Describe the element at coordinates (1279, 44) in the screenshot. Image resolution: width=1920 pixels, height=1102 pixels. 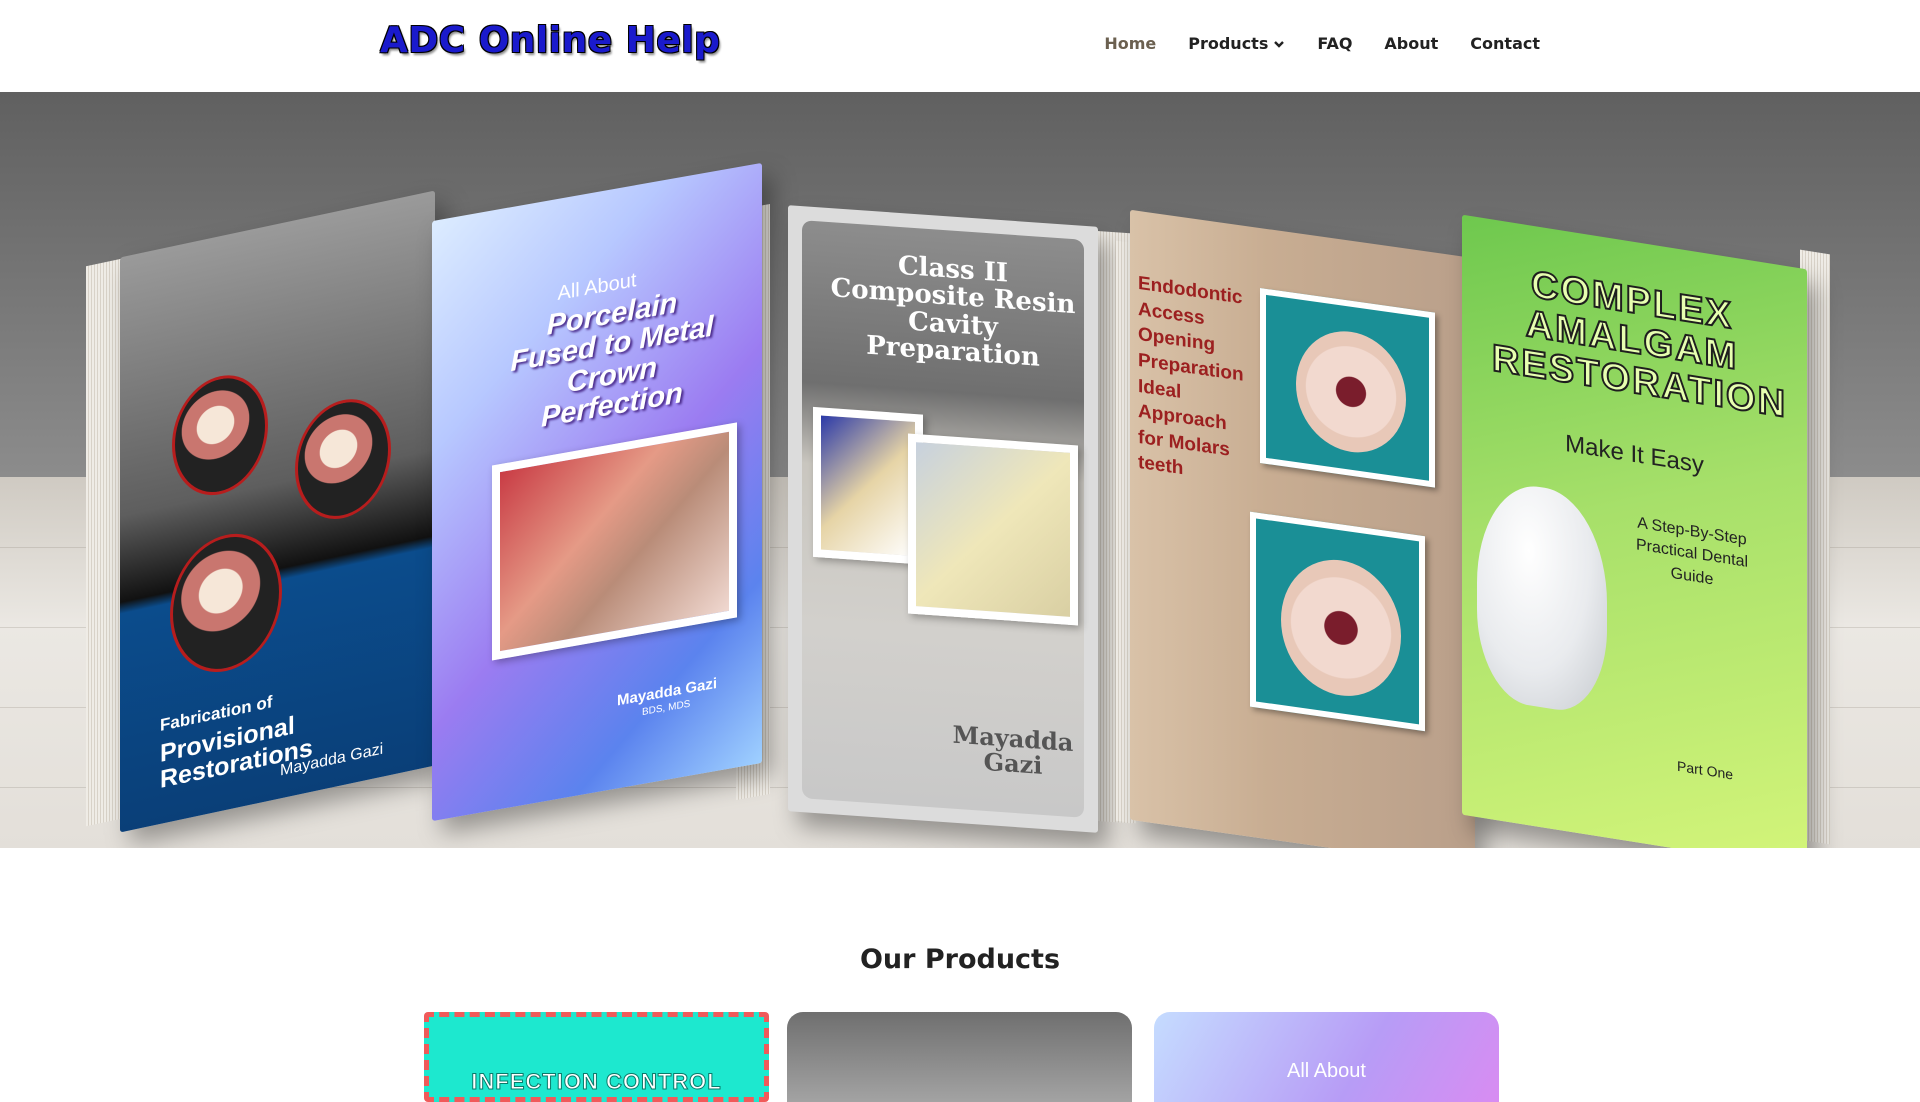
I see `chevron-down-icon` at that location.